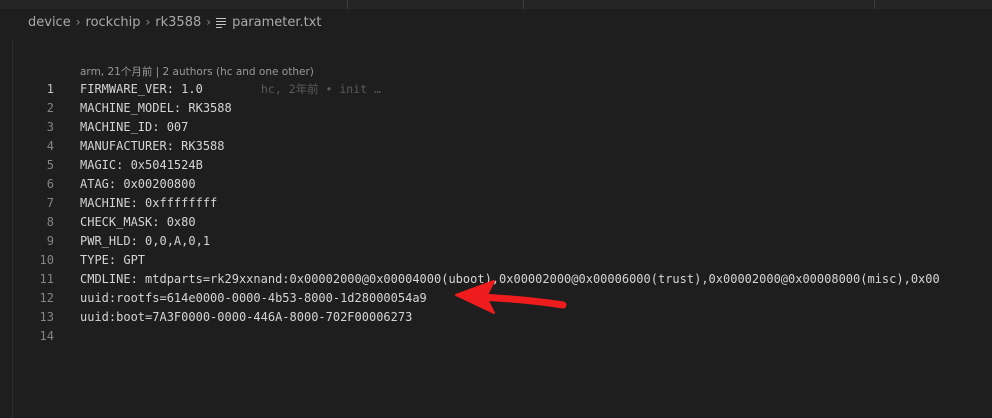  I want to click on breadcrumb-item-rk3588: rk3588, so click(178, 22).